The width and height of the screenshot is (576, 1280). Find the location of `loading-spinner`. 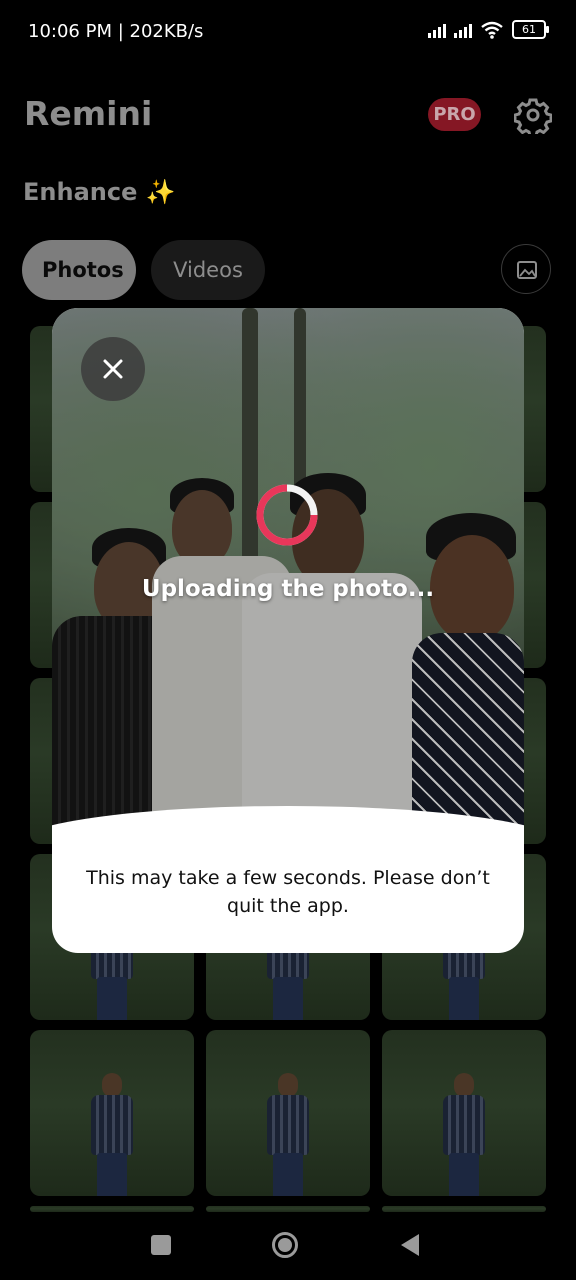

loading-spinner is located at coordinates (287, 515).